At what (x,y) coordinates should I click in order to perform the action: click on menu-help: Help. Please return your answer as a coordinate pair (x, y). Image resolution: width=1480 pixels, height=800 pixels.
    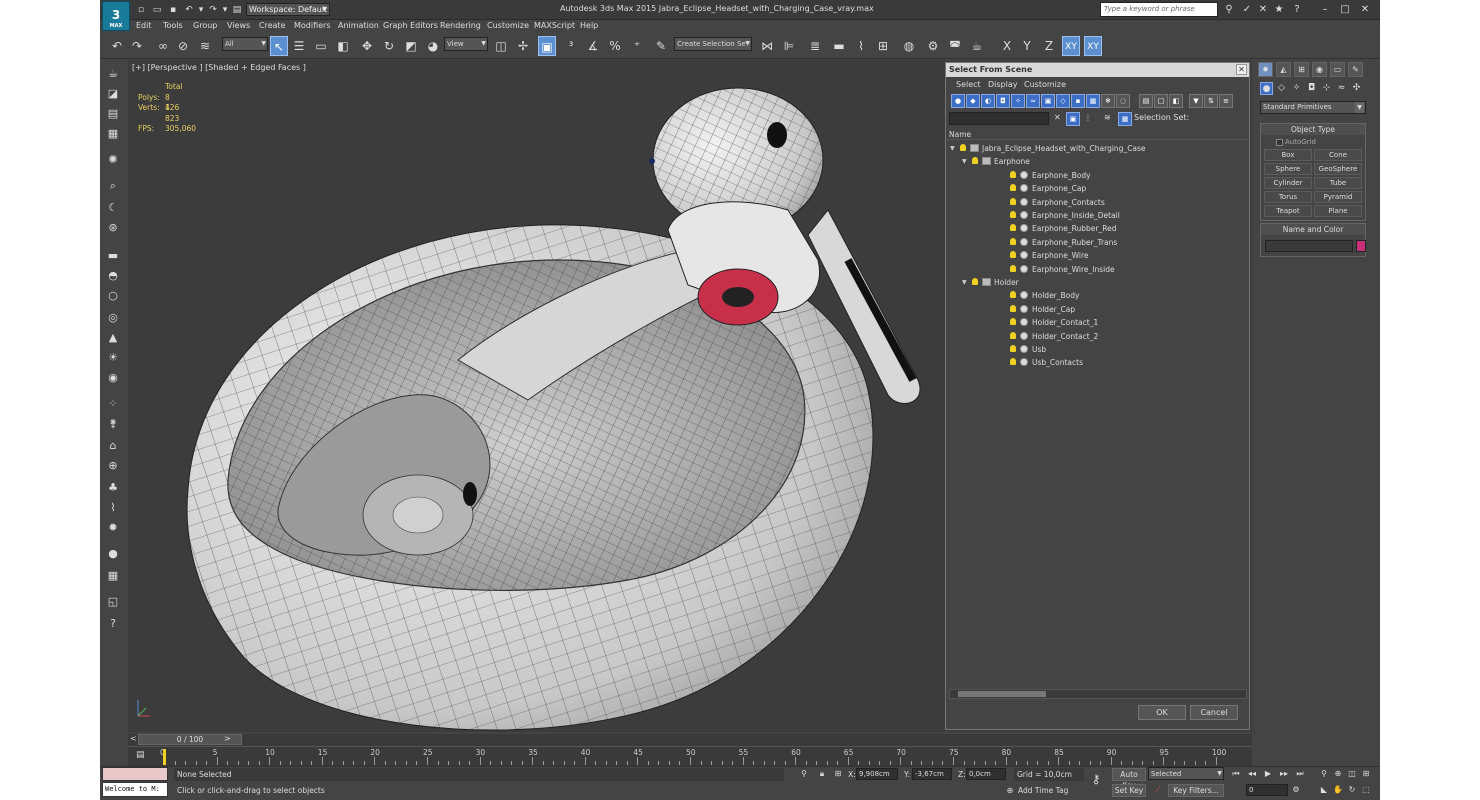
    Looking at the image, I should click on (589, 25).